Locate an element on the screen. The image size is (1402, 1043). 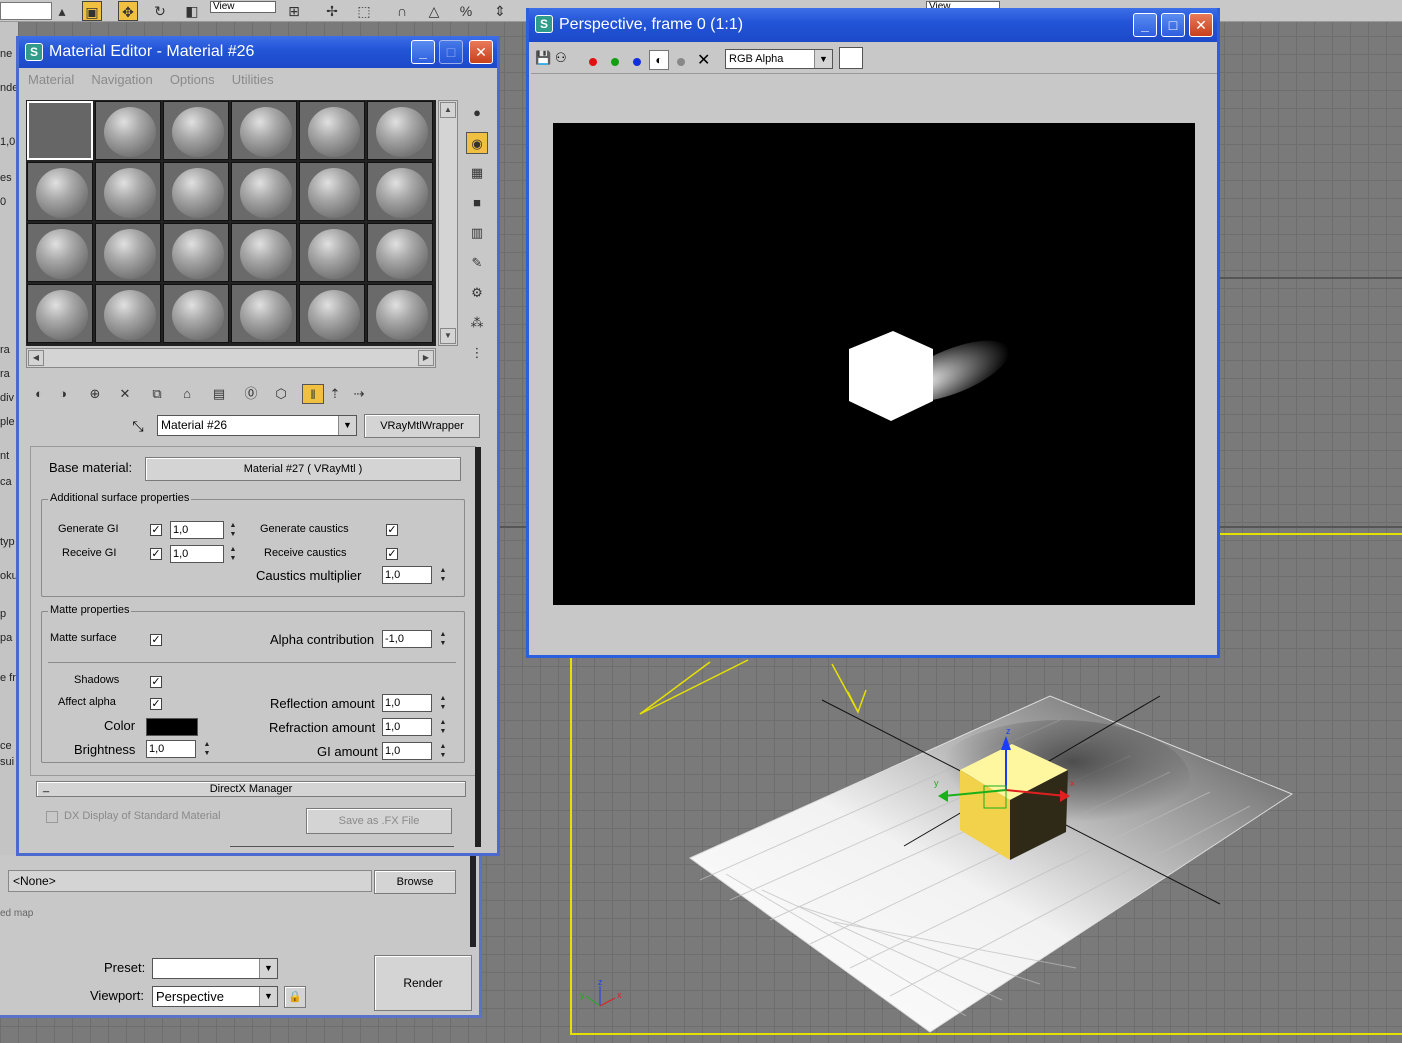
scroll-left-icon: ◀ is located at coordinates (36, 358).